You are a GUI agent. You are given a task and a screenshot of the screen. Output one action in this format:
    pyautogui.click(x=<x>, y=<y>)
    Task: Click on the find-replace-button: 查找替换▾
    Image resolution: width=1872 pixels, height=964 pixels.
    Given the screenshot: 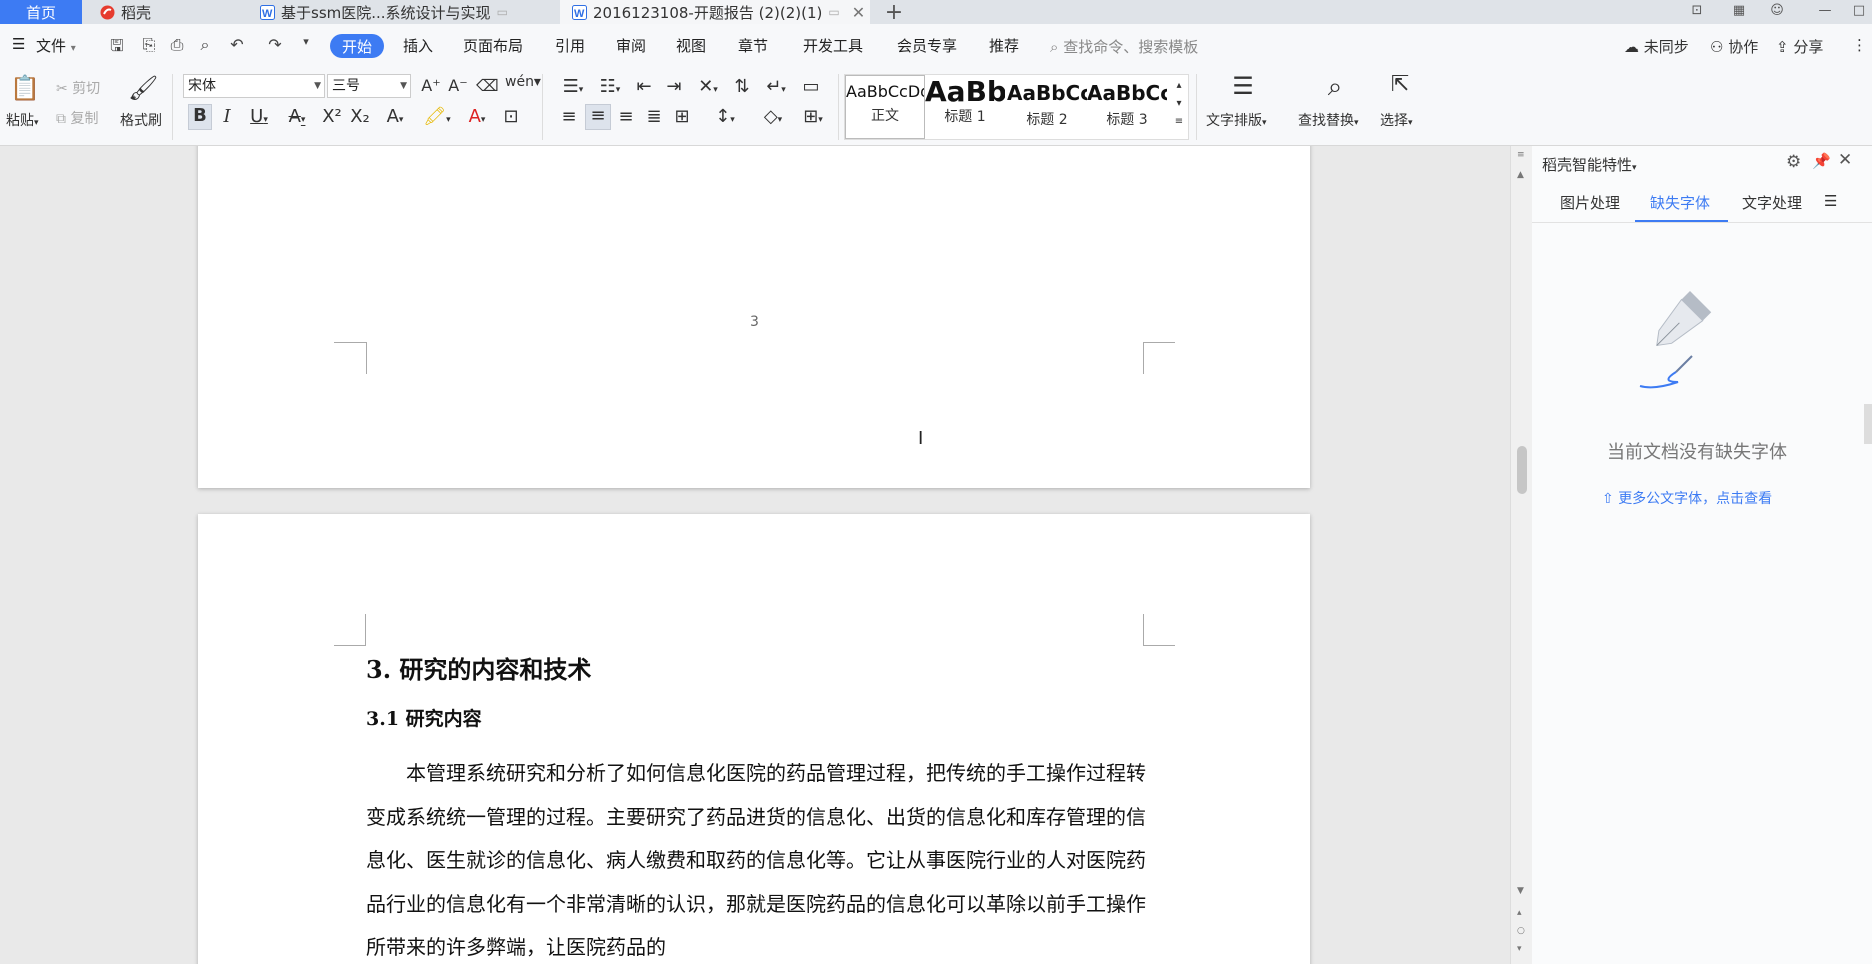 What is the action you would take?
    pyautogui.click(x=1328, y=120)
    